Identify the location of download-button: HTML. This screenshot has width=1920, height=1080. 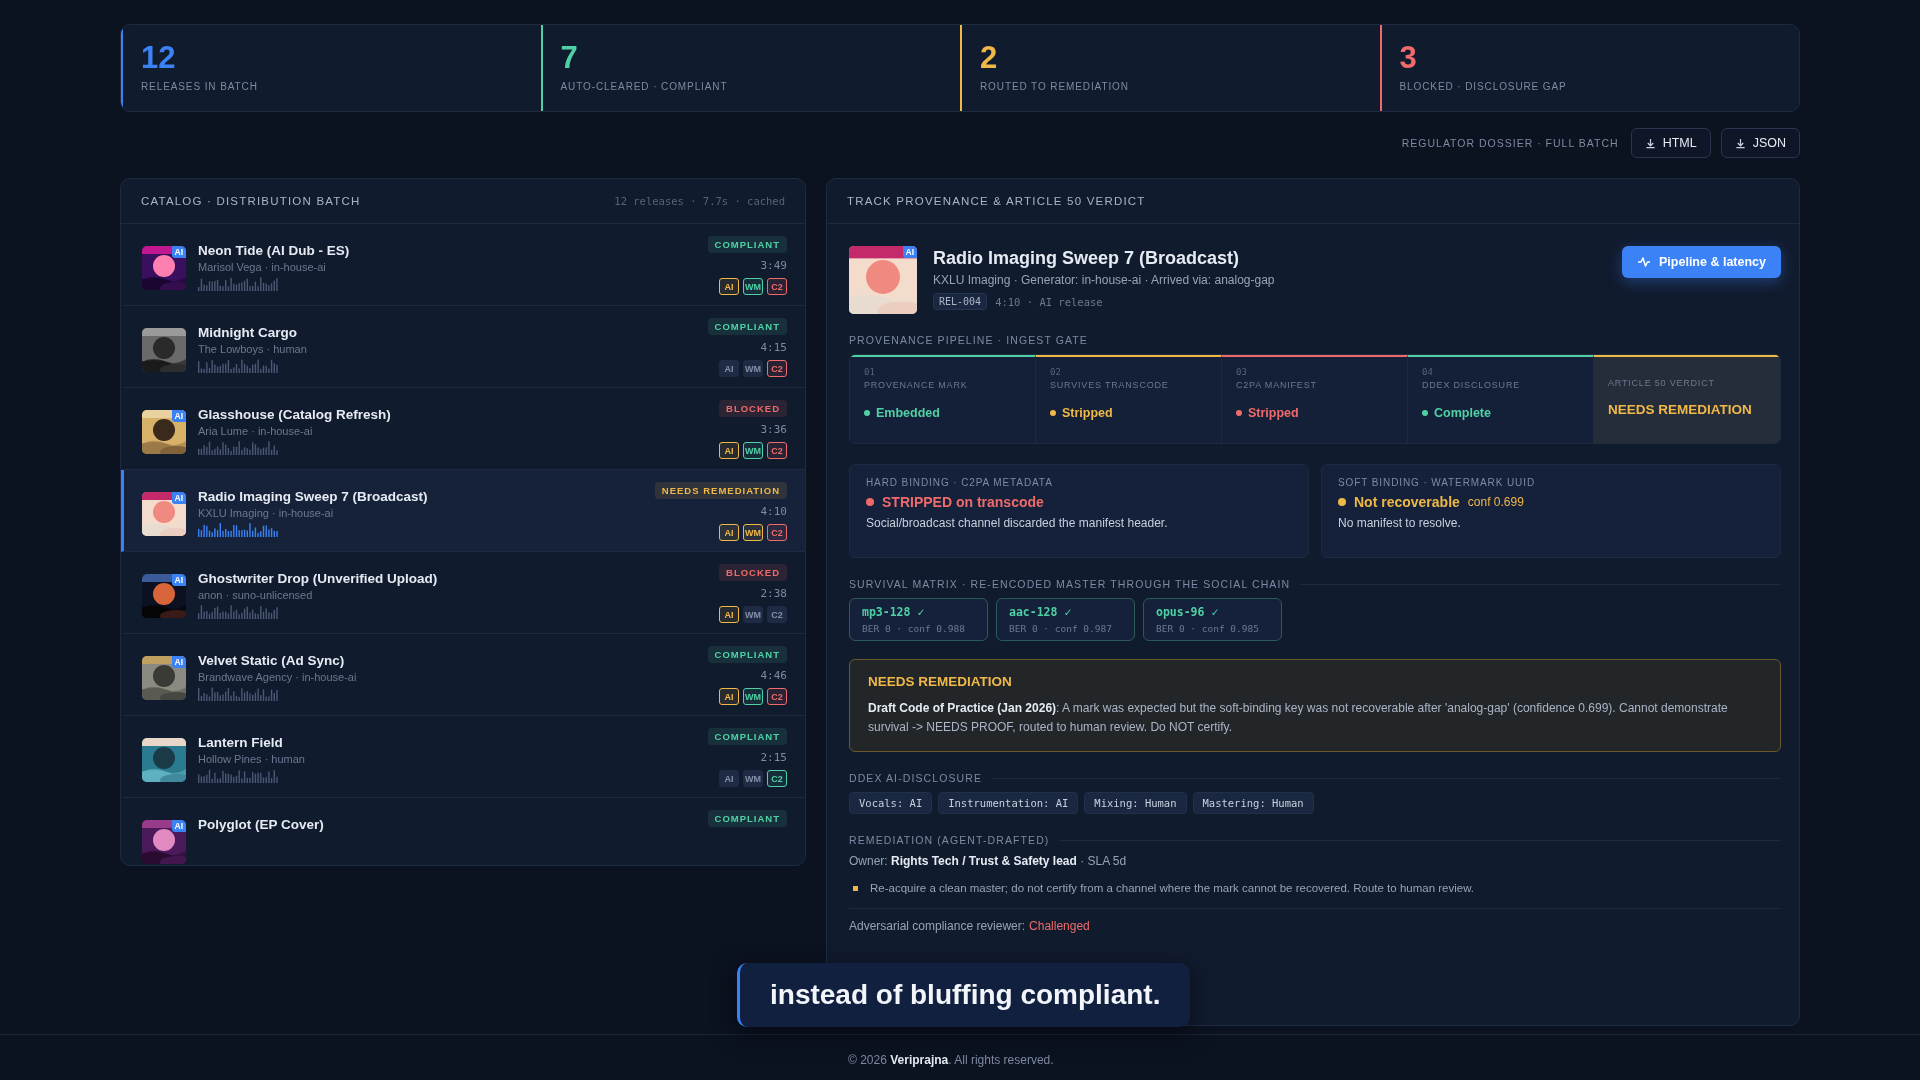
(1670, 143).